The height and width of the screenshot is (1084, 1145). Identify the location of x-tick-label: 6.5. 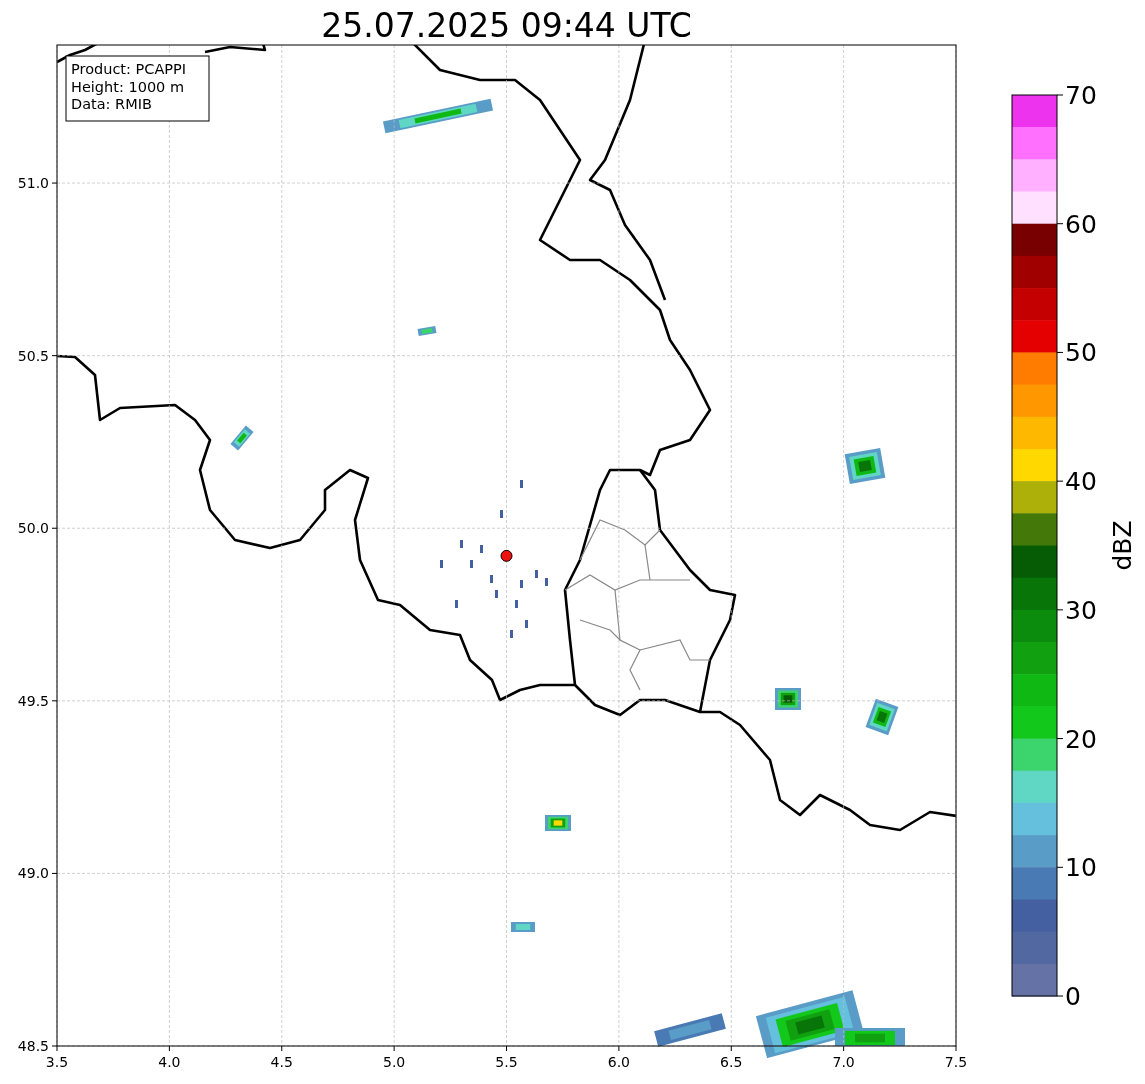
(731, 1062).